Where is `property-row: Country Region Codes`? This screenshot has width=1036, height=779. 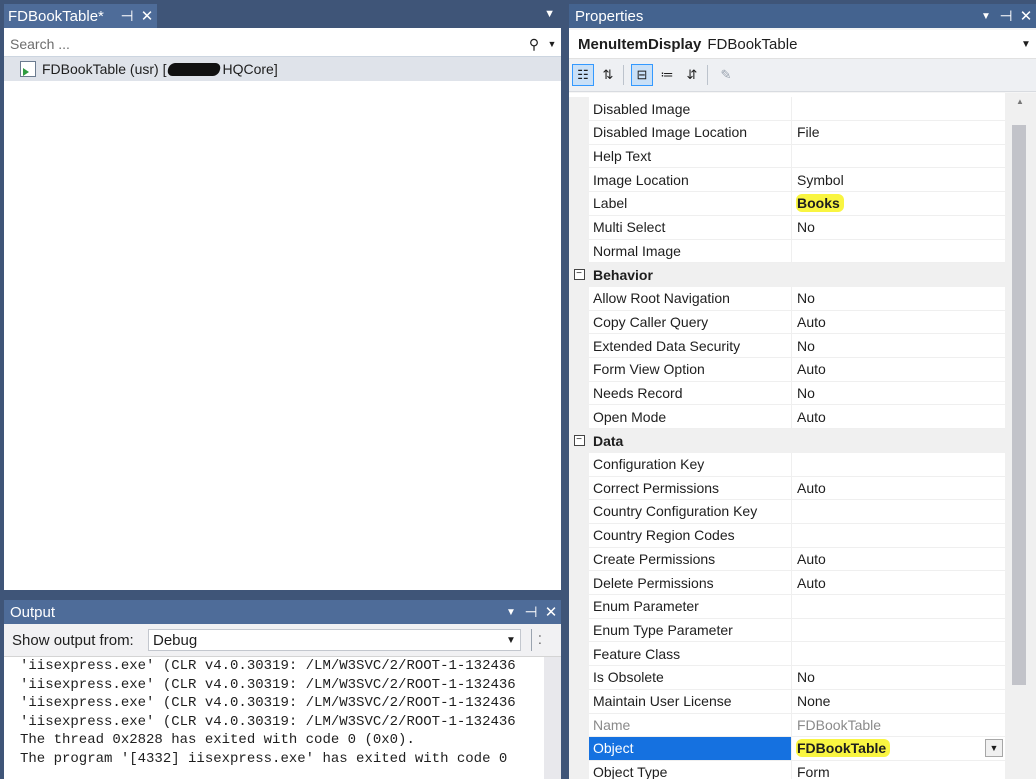 property-row: Country Region Codes is located at coordinates (787, 535).